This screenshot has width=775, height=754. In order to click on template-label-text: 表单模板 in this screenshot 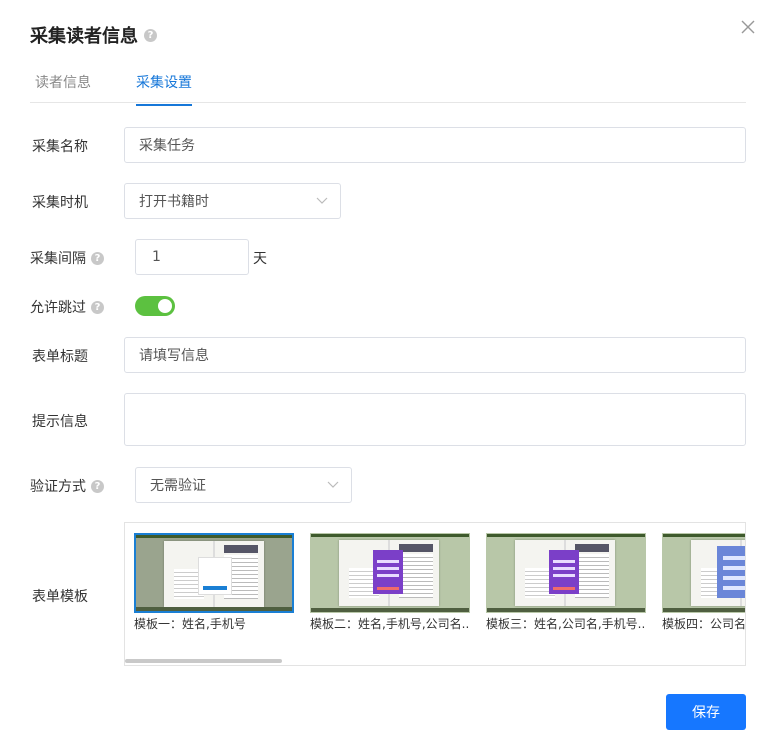, I will do `click(60, 597)`.